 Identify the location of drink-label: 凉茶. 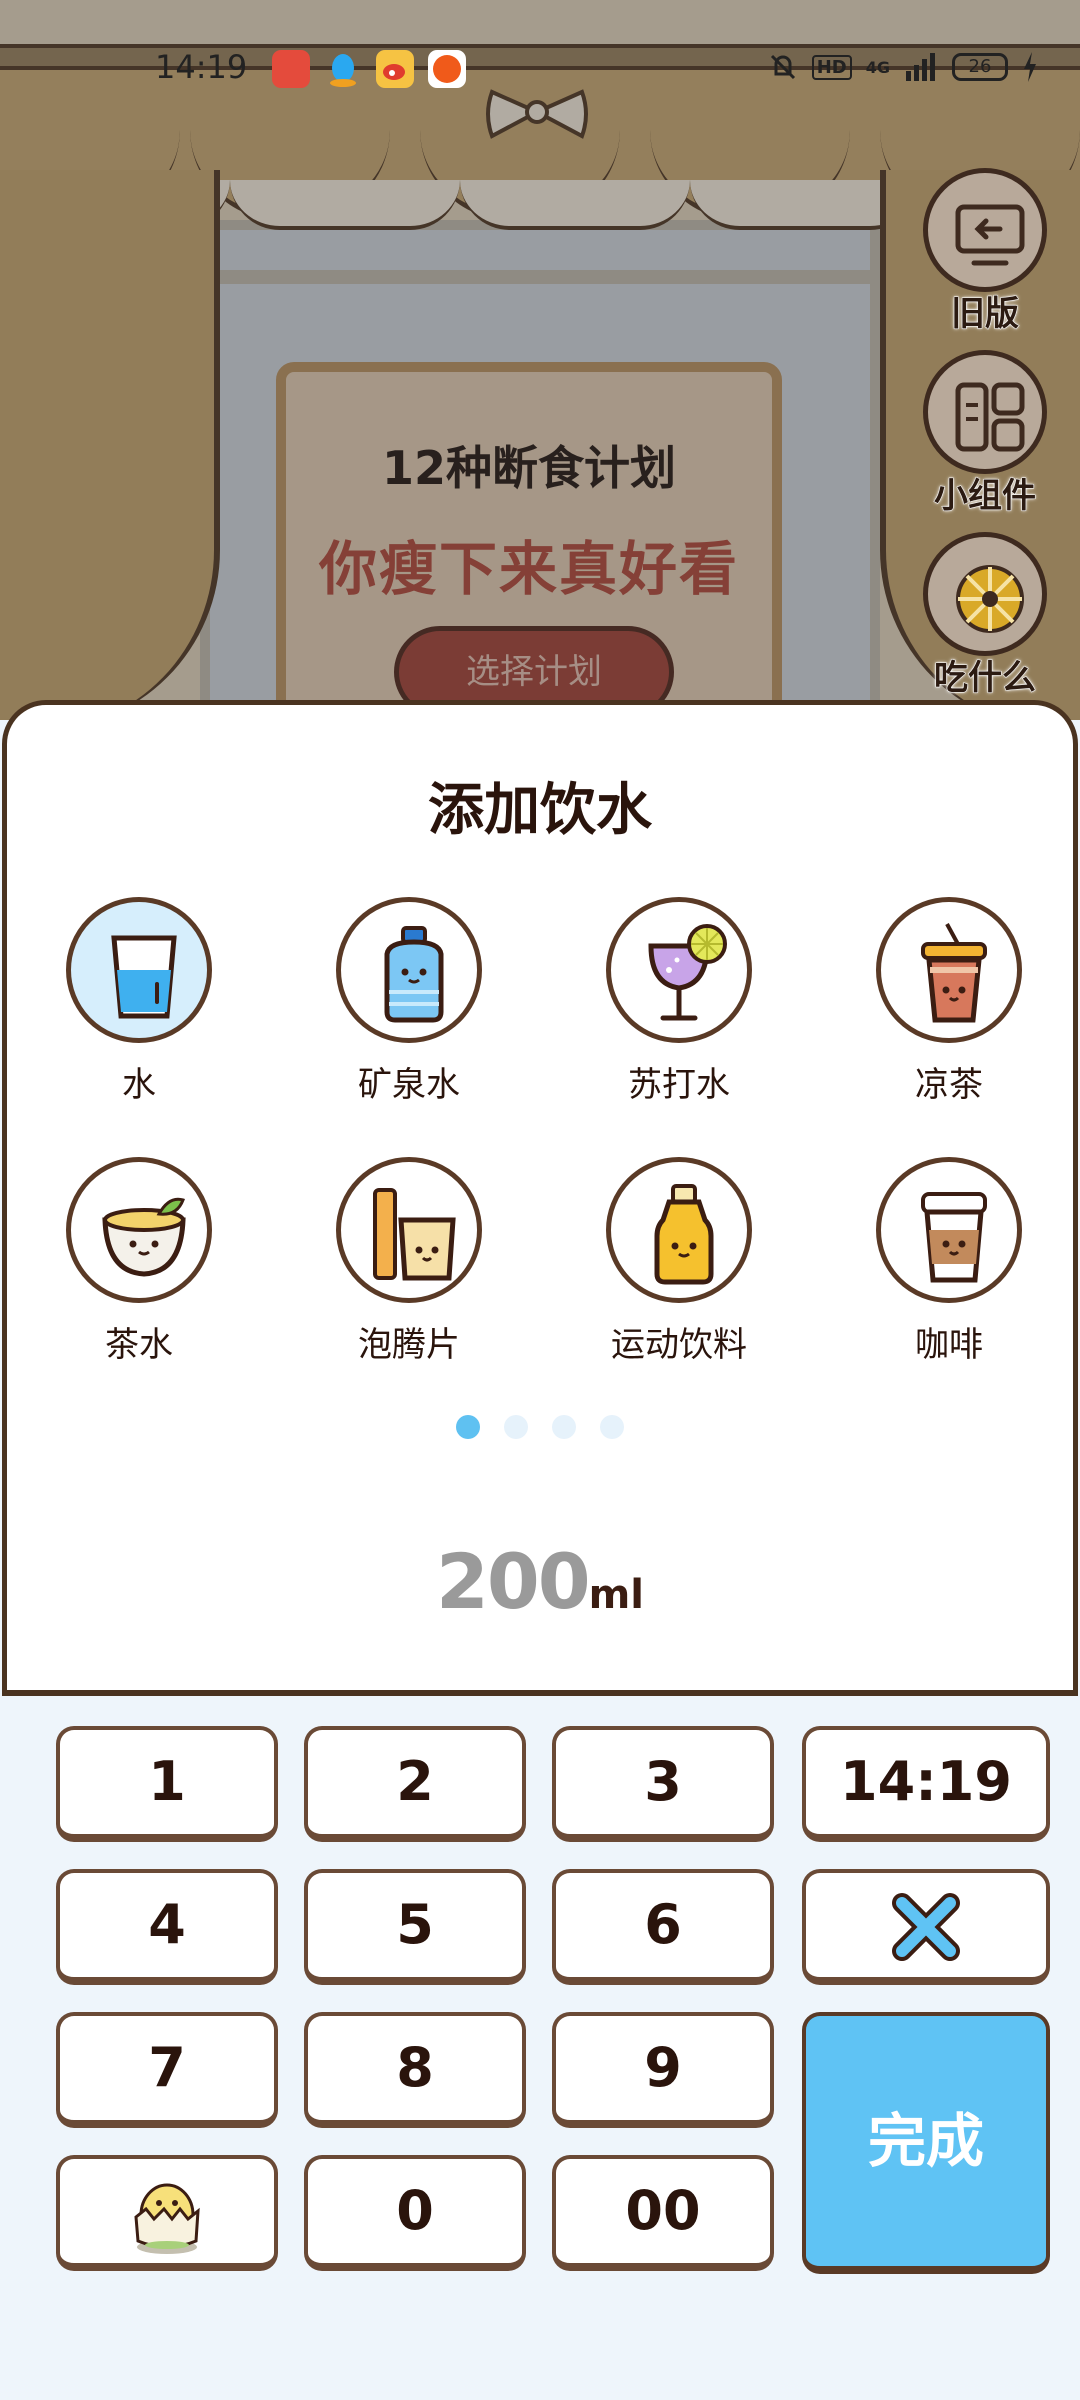
(949, 1085).